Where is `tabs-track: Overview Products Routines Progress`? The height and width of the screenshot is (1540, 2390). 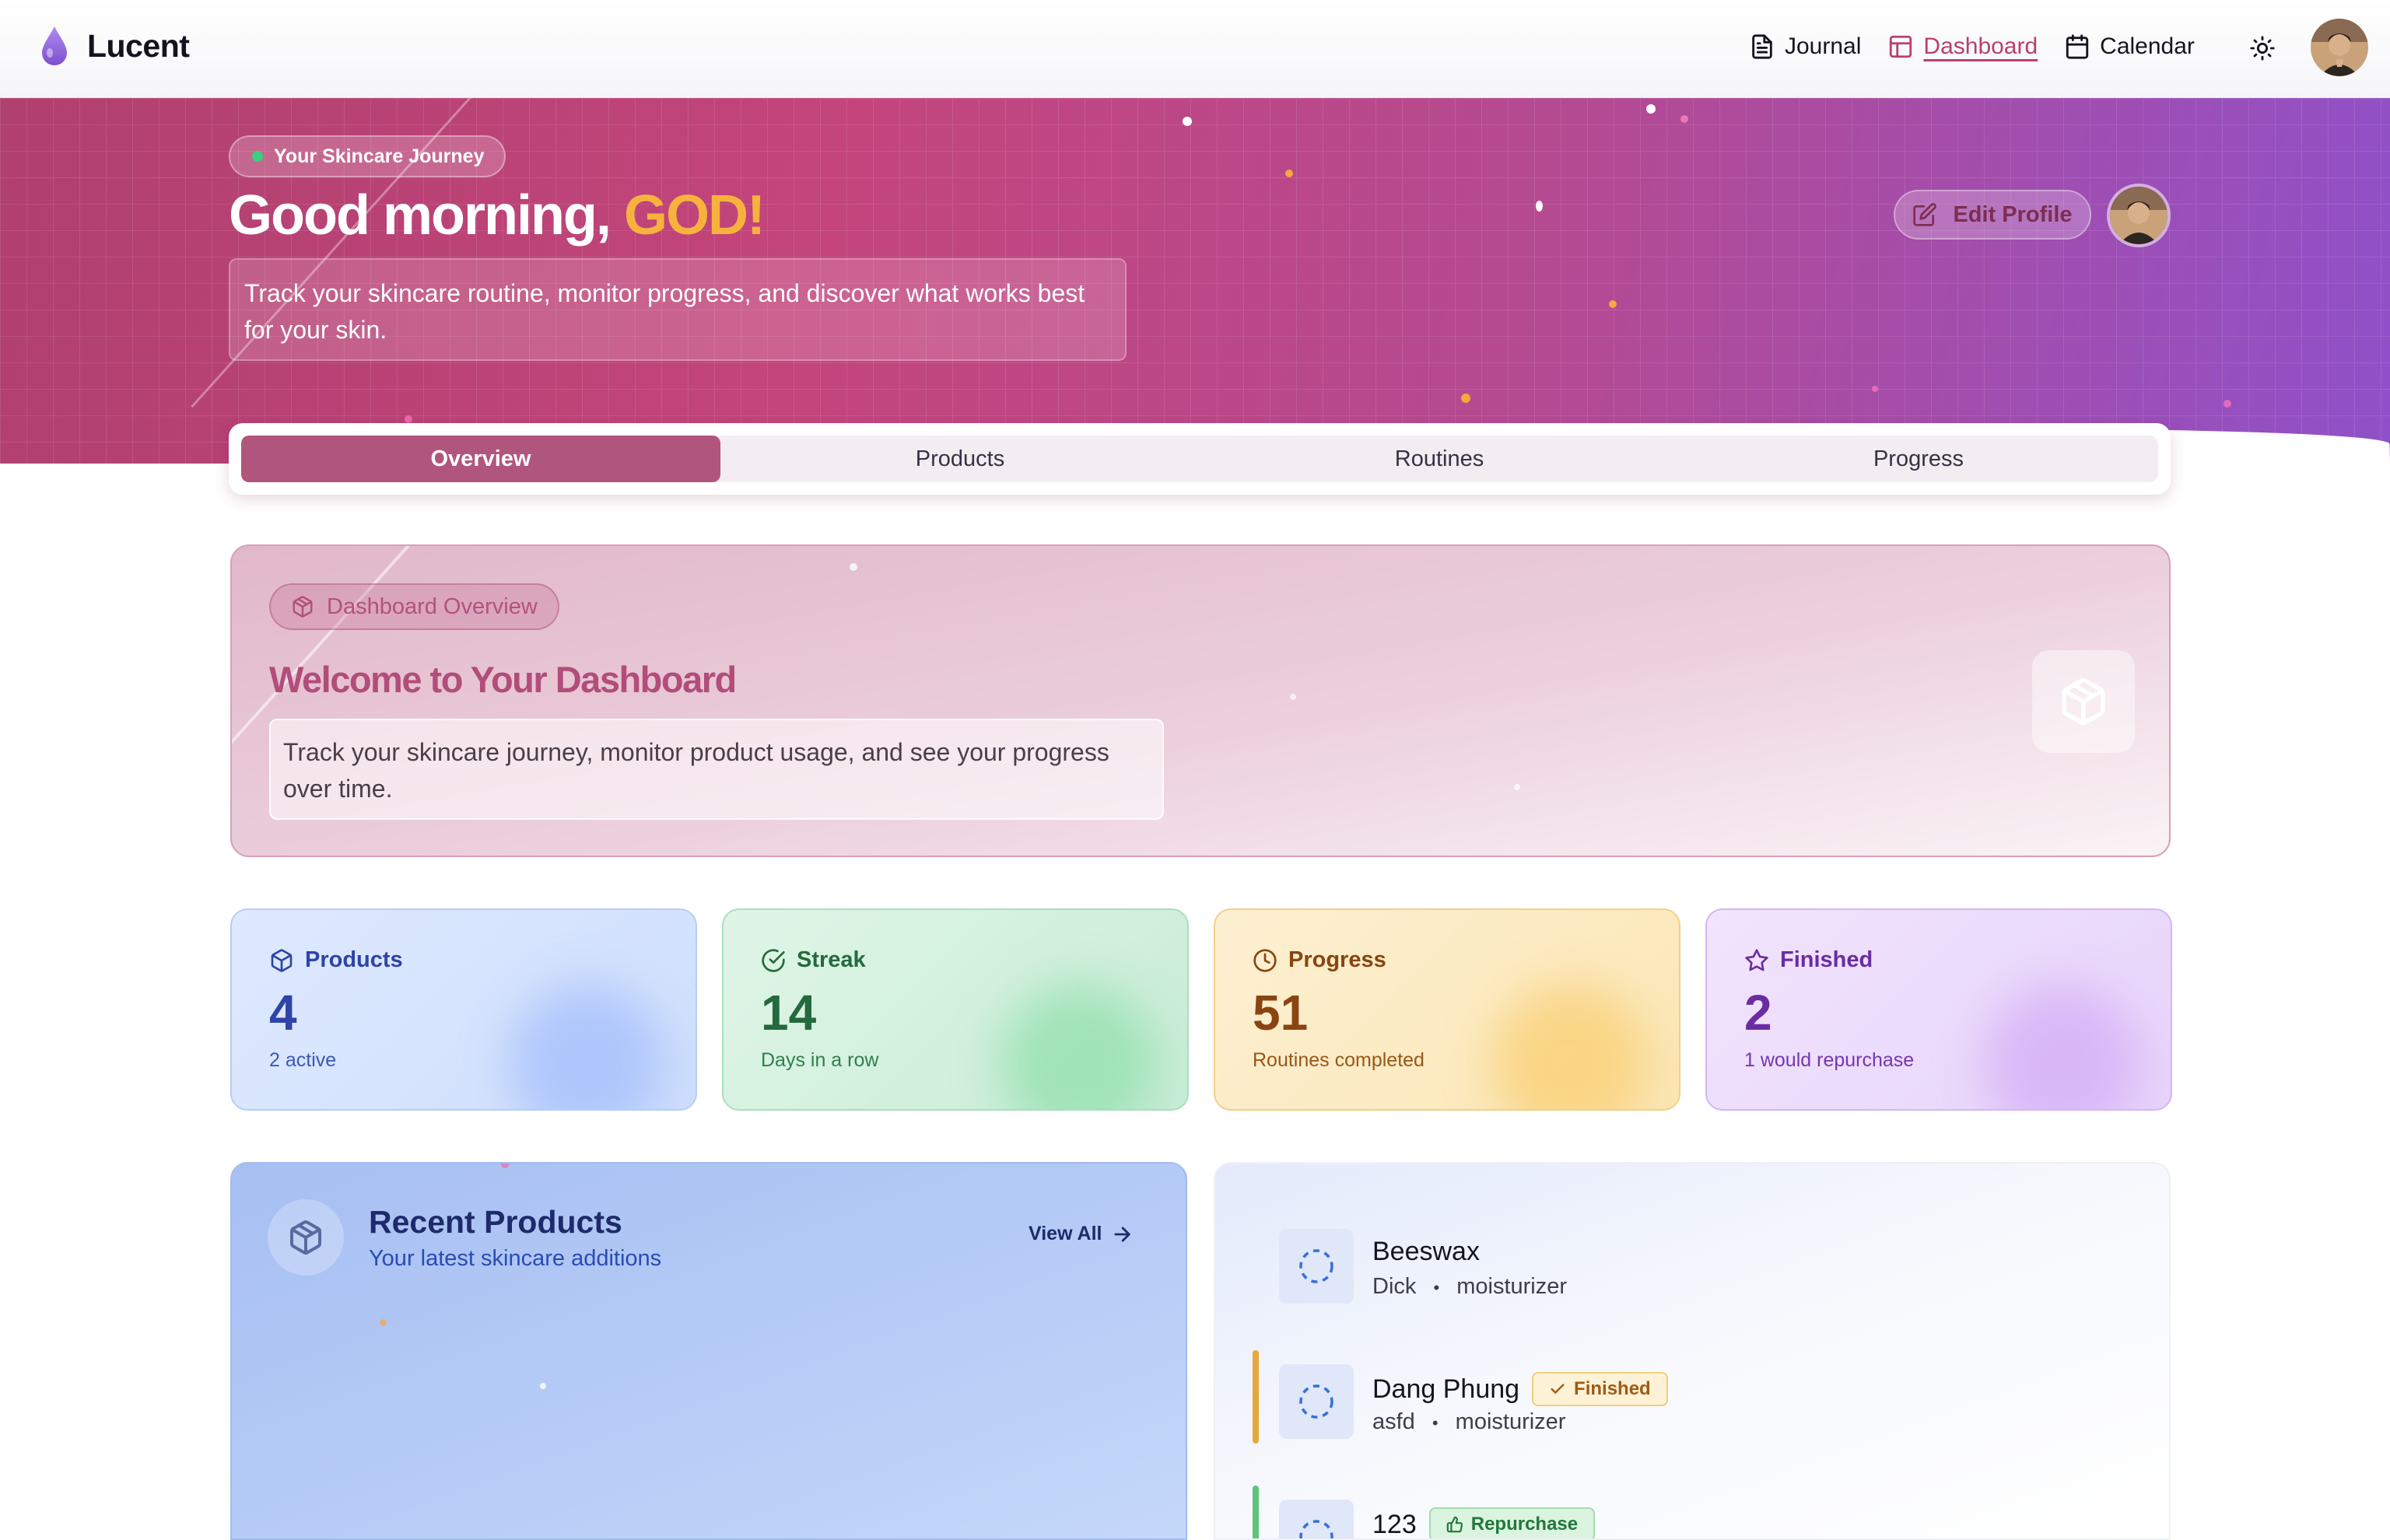
tabs-track: Overview Products Routines Progress is located at coordinates (1199, 459).